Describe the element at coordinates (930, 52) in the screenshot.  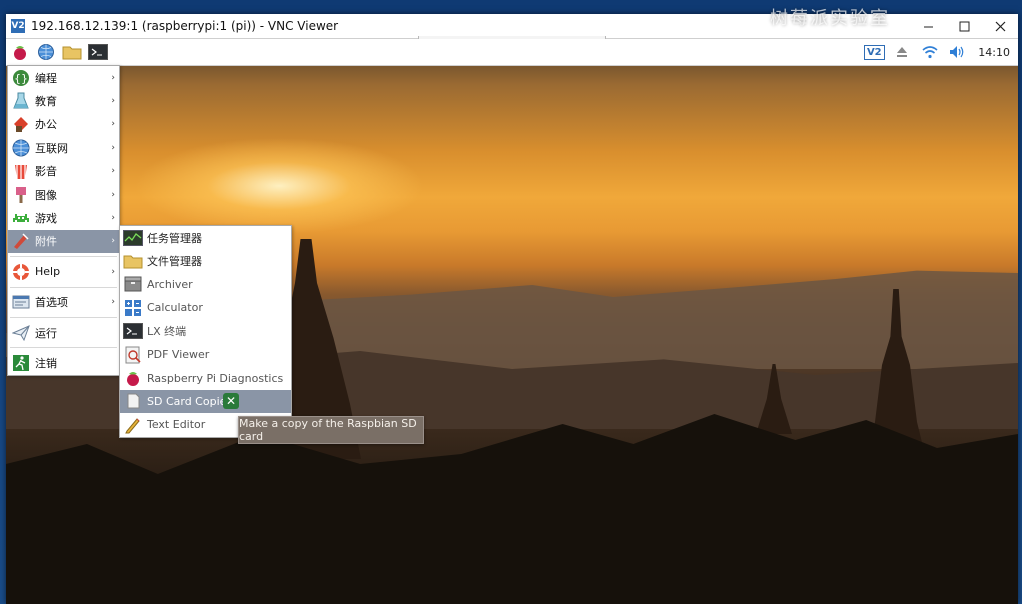
I see `wifi-icon` at that location.